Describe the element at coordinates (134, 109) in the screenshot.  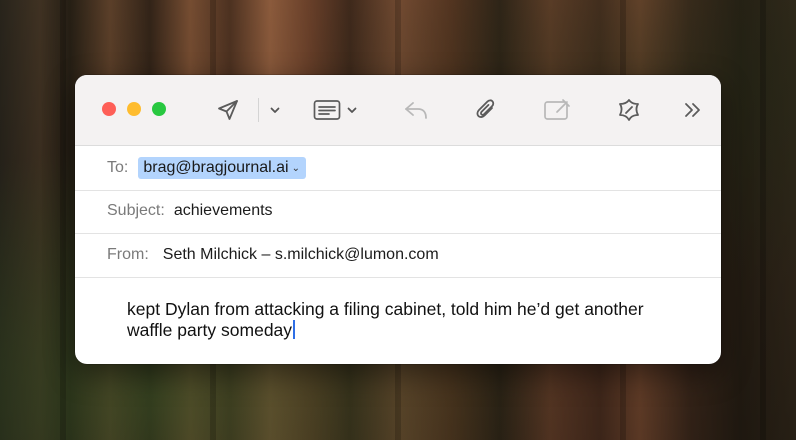
I see `minimize-window-button` at that location.